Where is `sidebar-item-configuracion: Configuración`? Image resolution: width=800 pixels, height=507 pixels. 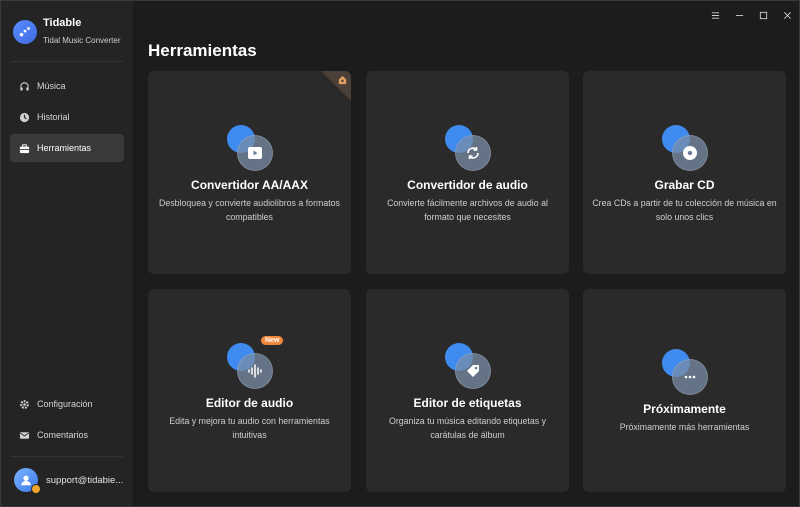
sidebar-item-configuracion: Configuración is located at coordinates (67, 404).